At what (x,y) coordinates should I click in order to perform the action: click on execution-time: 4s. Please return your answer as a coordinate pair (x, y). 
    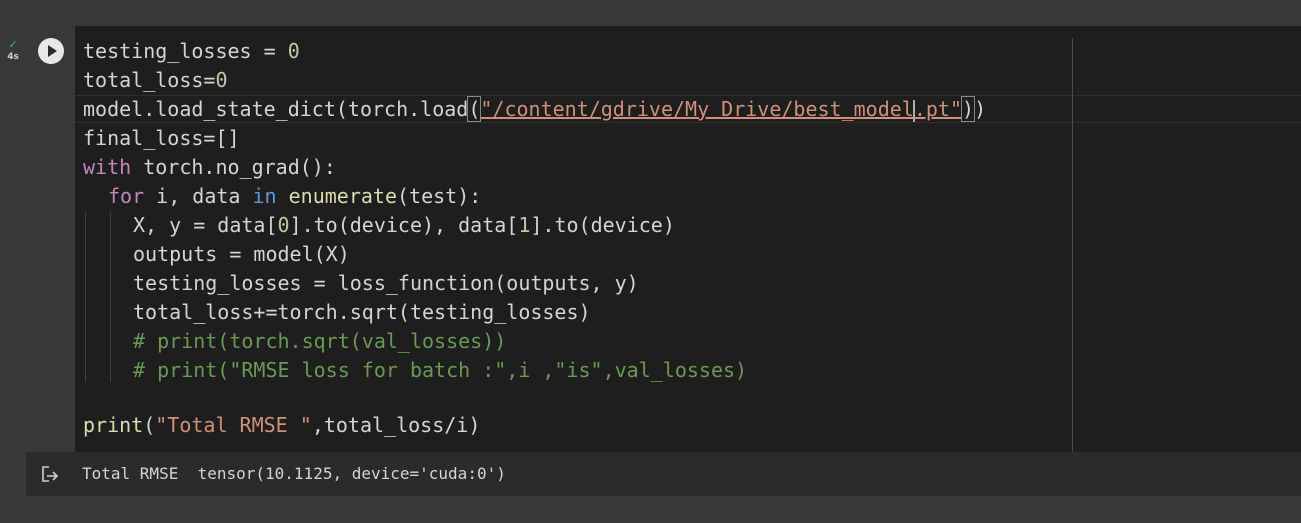
    Looking at the image, I should click on (13, 57).